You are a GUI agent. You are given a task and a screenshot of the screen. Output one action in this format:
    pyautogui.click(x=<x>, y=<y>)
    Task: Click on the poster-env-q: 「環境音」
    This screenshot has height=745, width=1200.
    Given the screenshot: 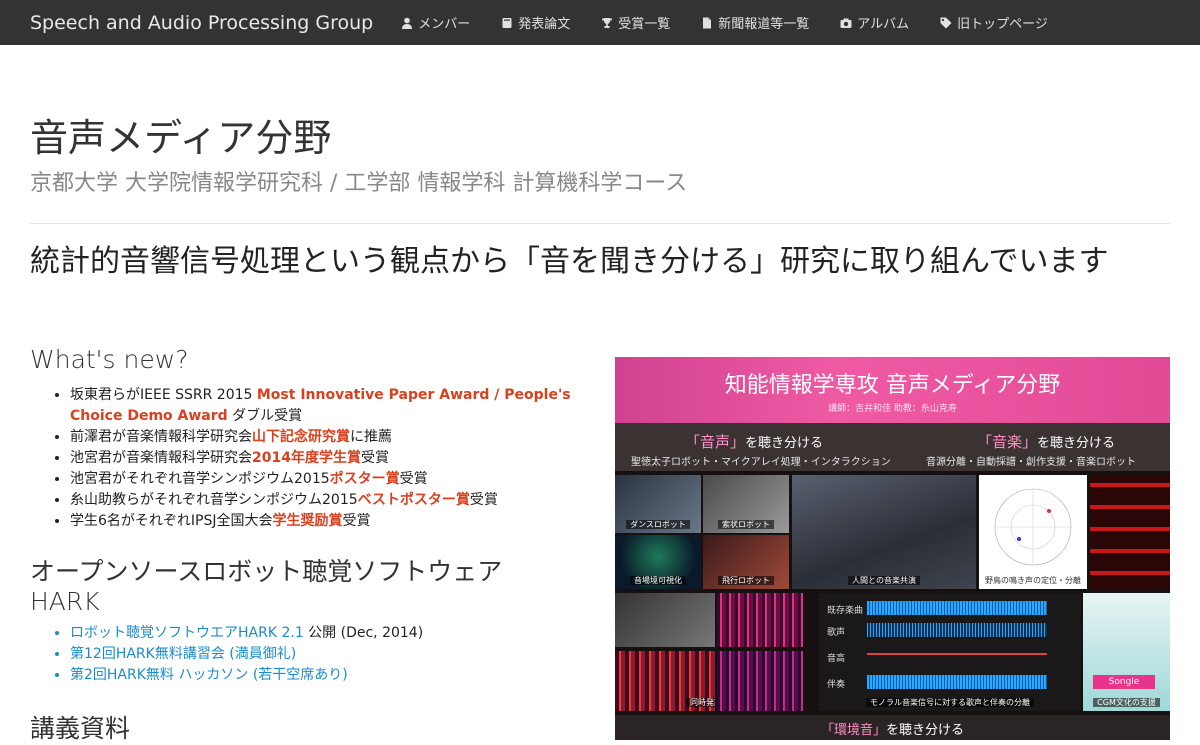 What is the action you would take?
    pyautogui.click(x=853, y=730)
    